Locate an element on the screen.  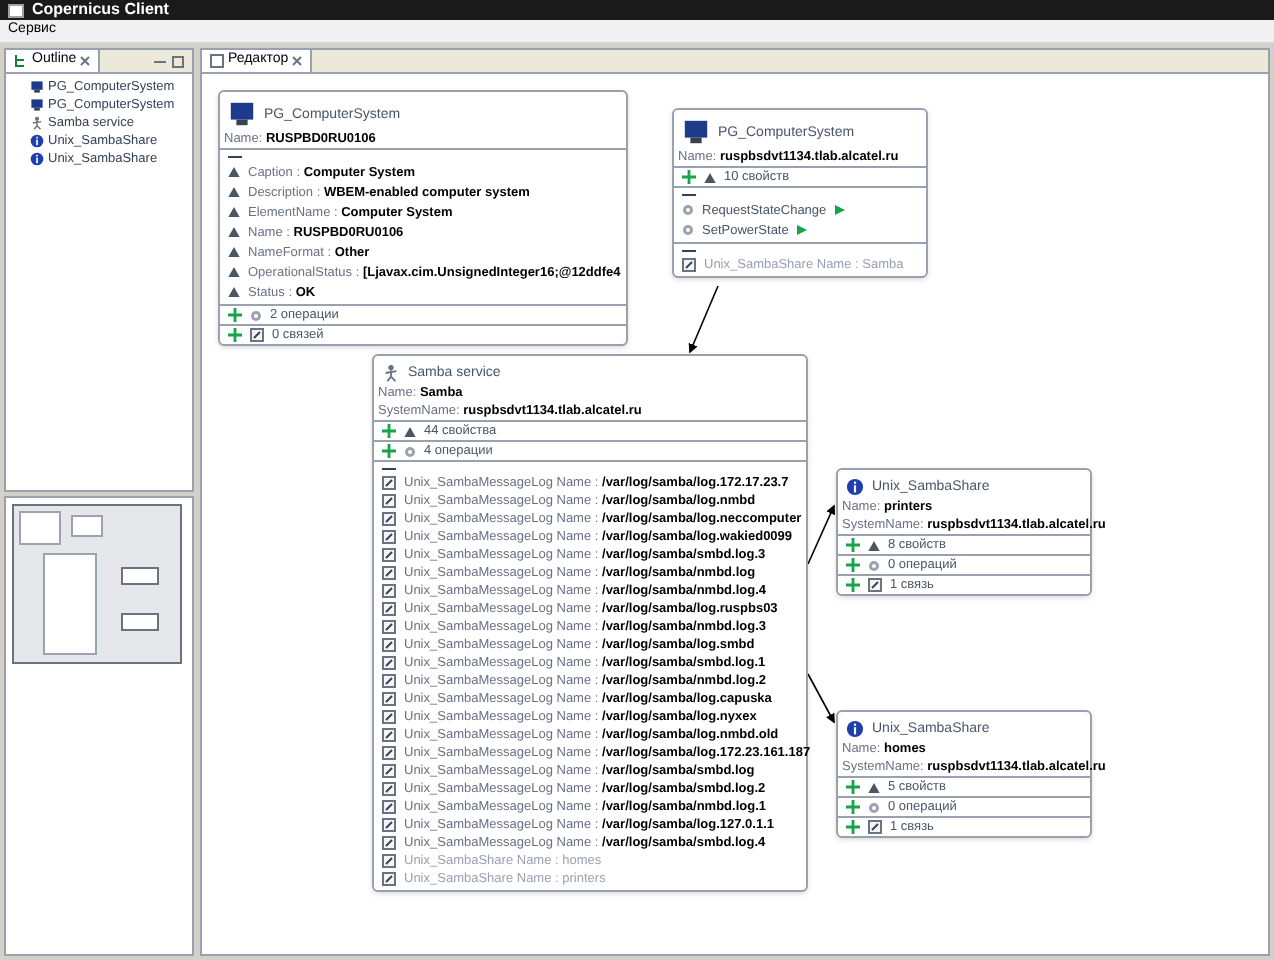
diagram-overview-drawing is located at coordinates (97, 584).